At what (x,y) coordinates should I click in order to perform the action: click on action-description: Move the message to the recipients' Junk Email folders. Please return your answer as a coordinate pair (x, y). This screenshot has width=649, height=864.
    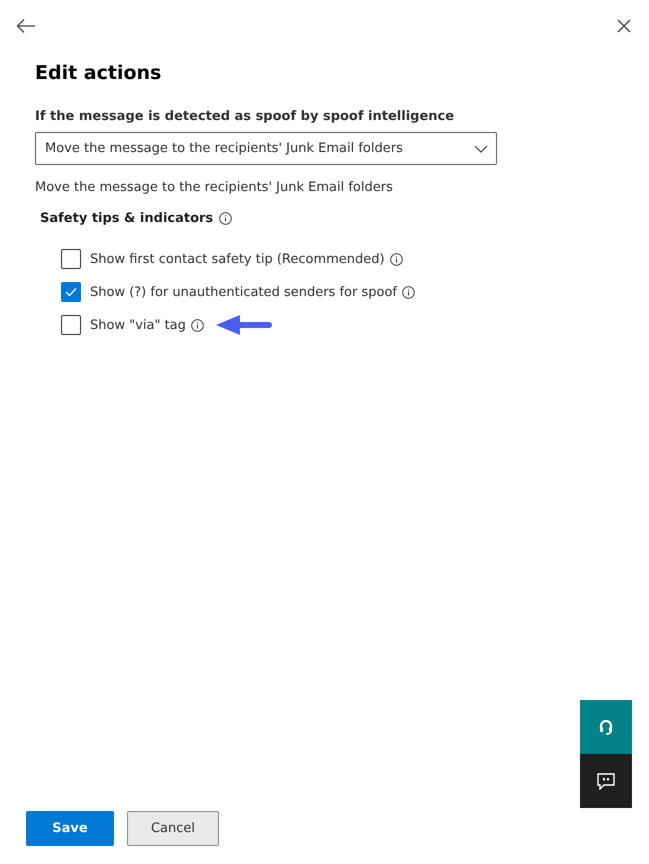
    Looking at the image, I should click on (214, 188).